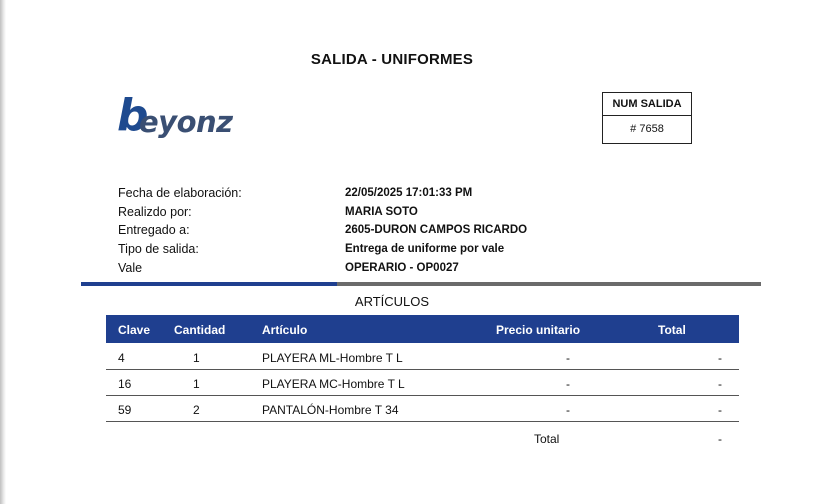  Describe the element at coordinates (436, 230) in the screenshot. I see `info-value: 2605-DURON CAMPOS RICARDO` at that location.